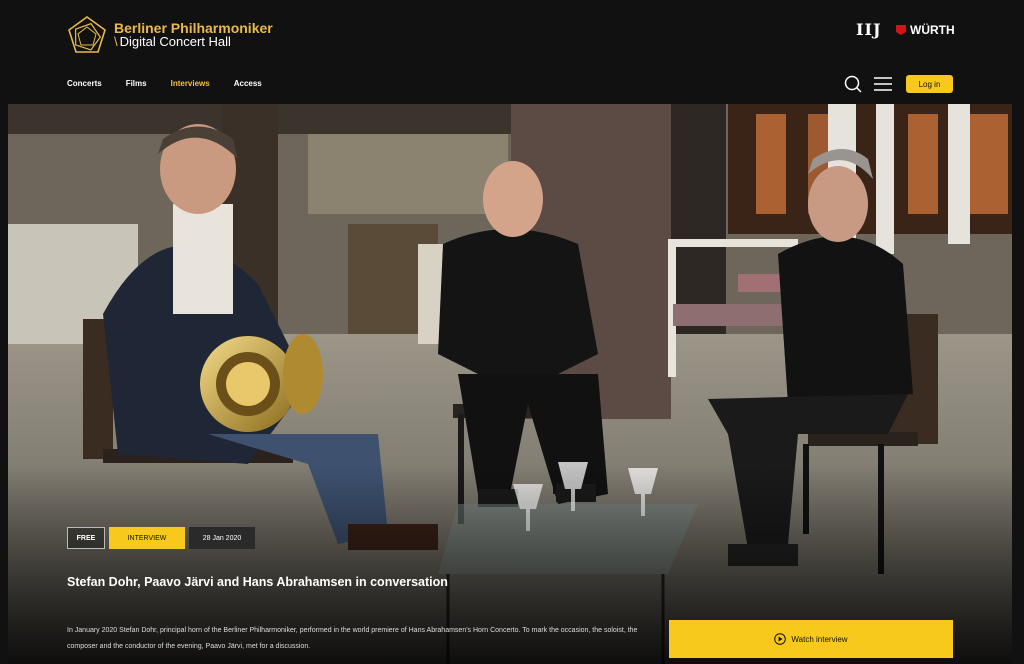 This screenshot has width=1024, height=664. I want to click on watch-interview-button: Watch interview, so click(811, 639).